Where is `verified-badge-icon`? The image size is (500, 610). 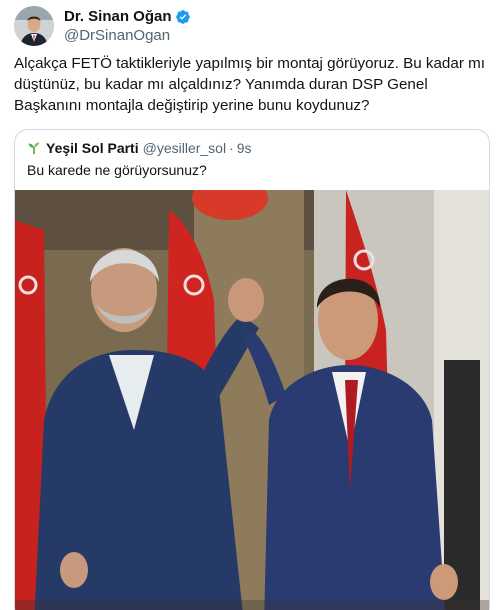 verified-badge-icon is located at coordinates (183, 17).